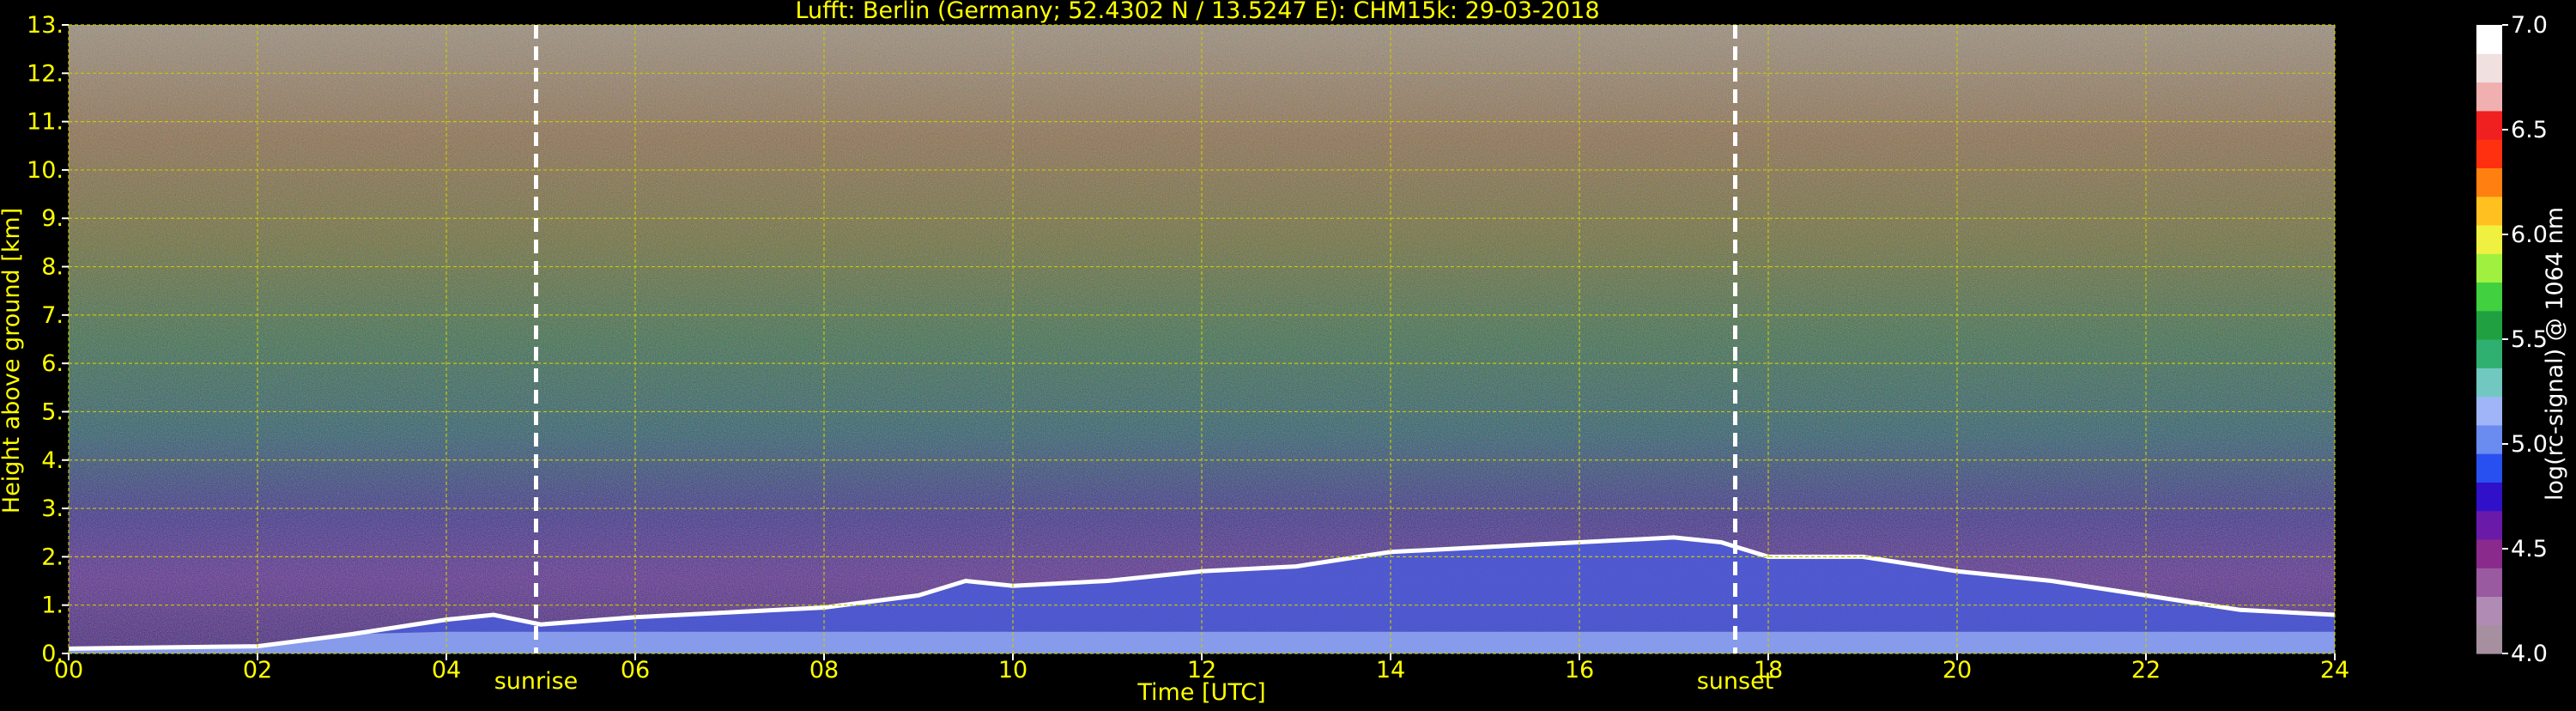 This screenshot has width=2576, height=711. What do you see at coordinates (45, 73) in the screenshot?
I see `y-tick-label: 12.` at bounding box center [45, 73].